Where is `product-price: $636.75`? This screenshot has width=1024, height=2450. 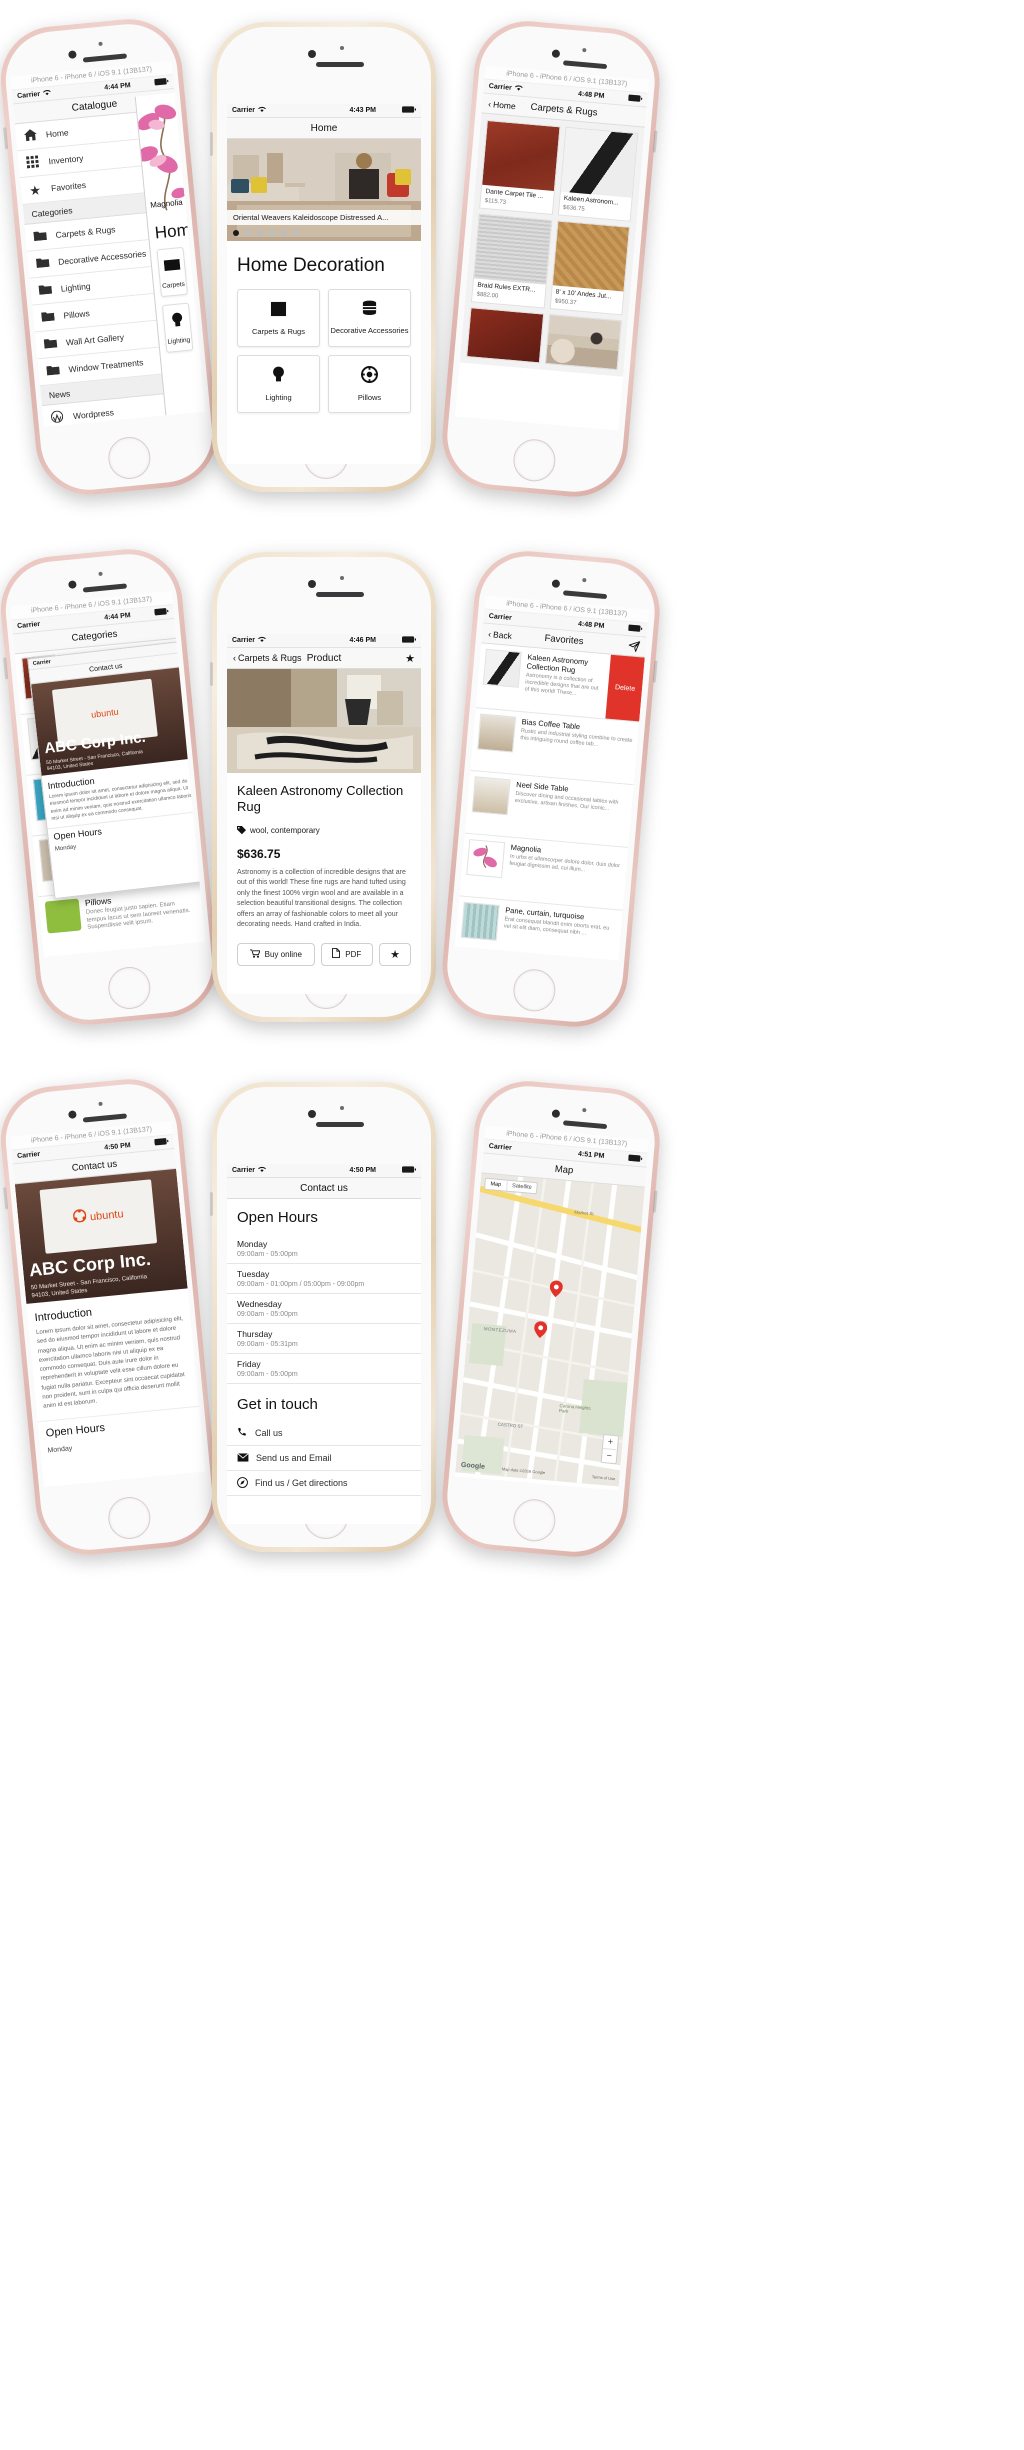 product-price: $636.75 is located at coordinates (259, 853).